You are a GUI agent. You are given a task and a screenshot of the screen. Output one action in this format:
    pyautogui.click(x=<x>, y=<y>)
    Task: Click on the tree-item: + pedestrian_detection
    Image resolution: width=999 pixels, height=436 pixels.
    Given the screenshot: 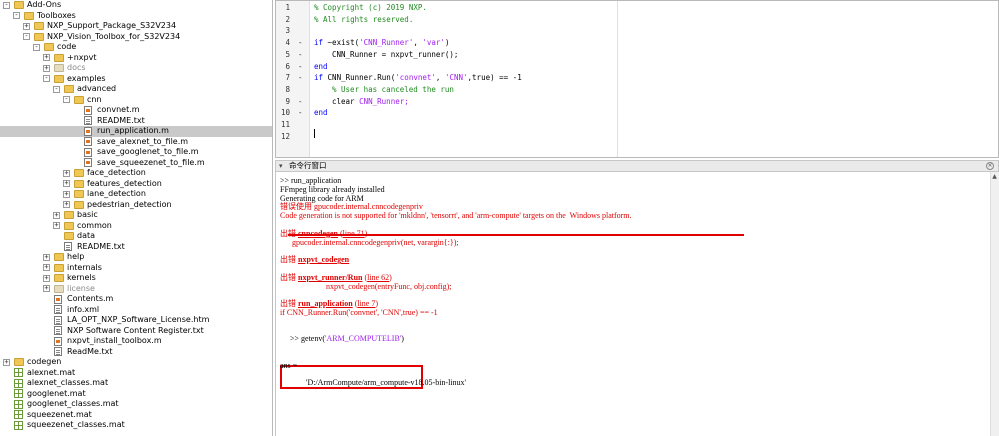 What is the action you would take?
    pyautogui.click(x=136, y=205)
    